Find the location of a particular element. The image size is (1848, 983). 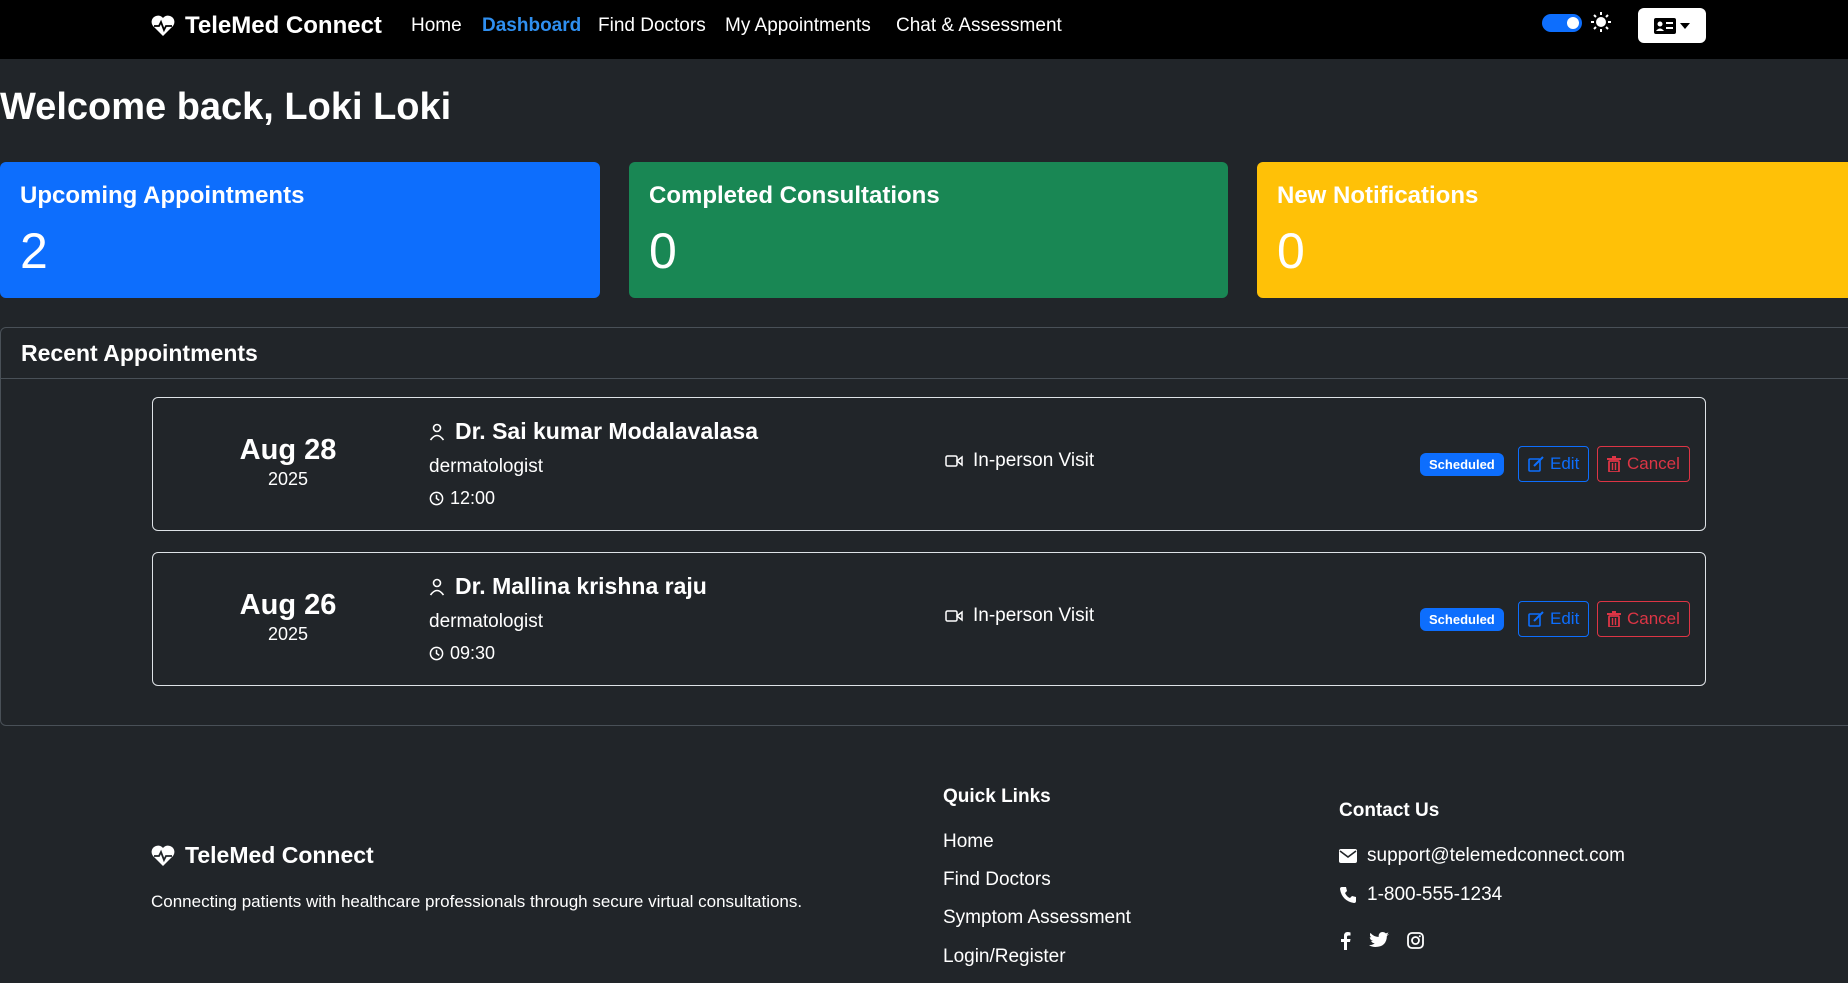

footer-link-find-doctors: Find Doctors is located at coordinates (997, 880).